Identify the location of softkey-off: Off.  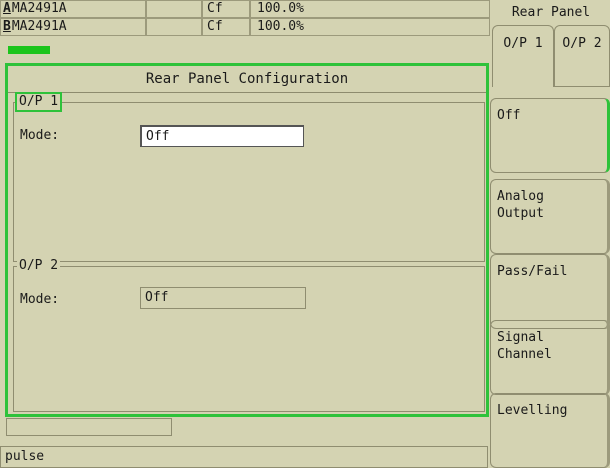
(550, 135).